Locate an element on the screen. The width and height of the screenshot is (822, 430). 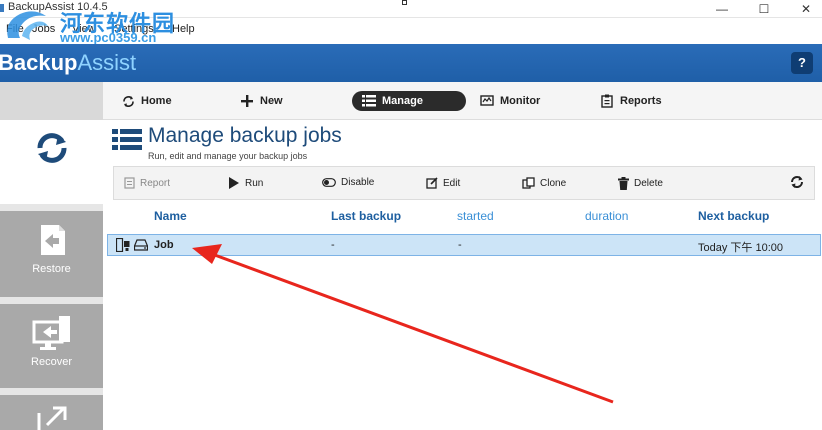
sidebar-item-restore: Restore is located at coordinates (51, 254).